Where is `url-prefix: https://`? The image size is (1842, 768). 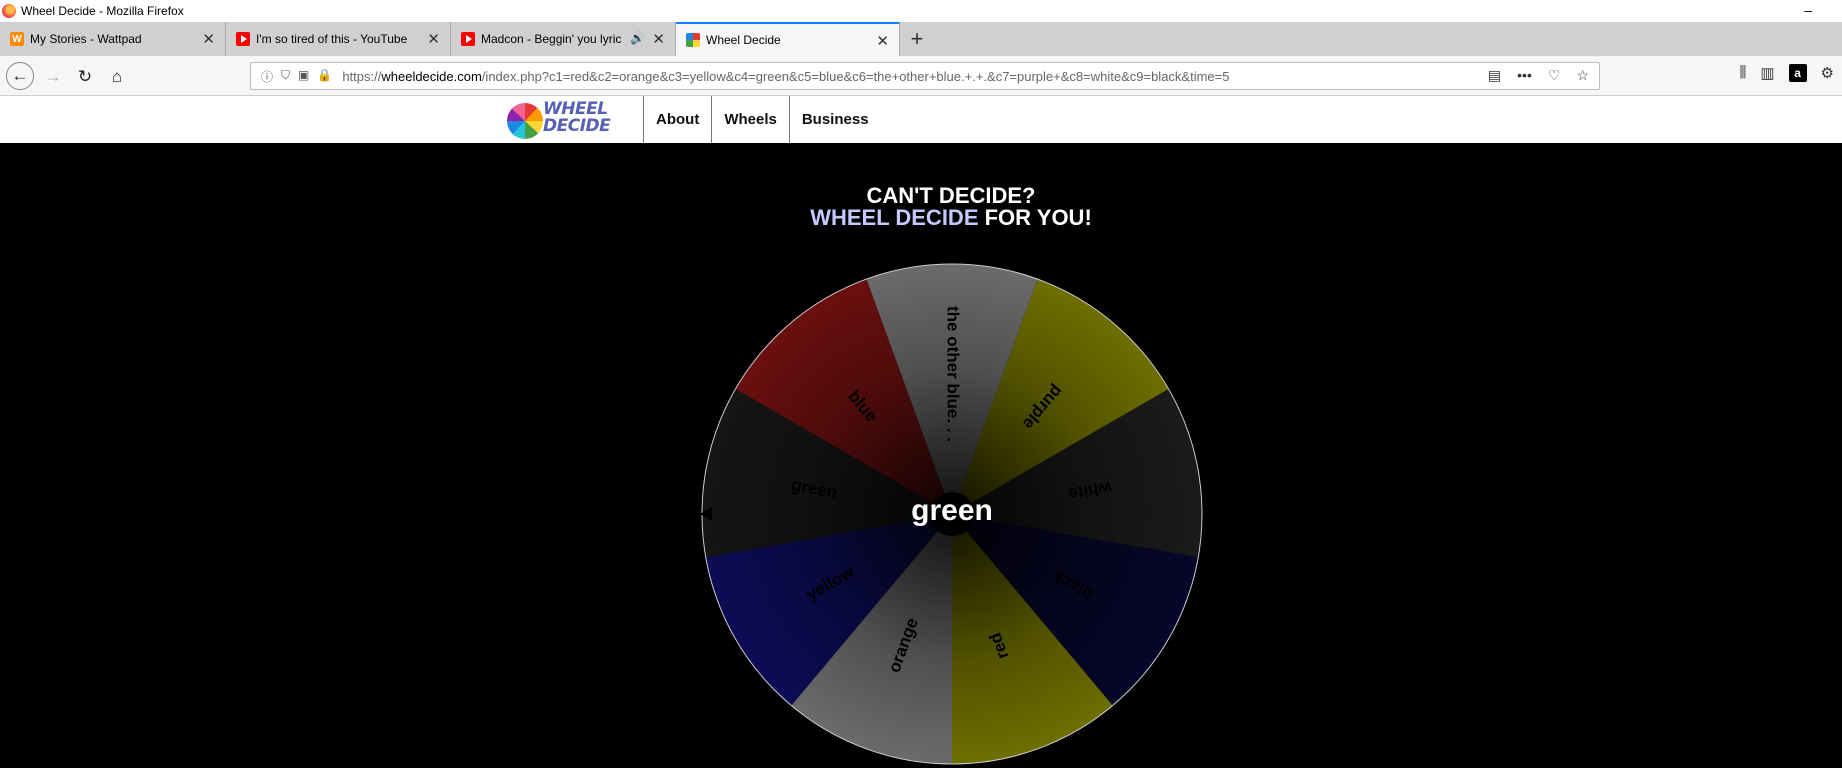 url-prefix: https:// is located at coordinates (362, 76).